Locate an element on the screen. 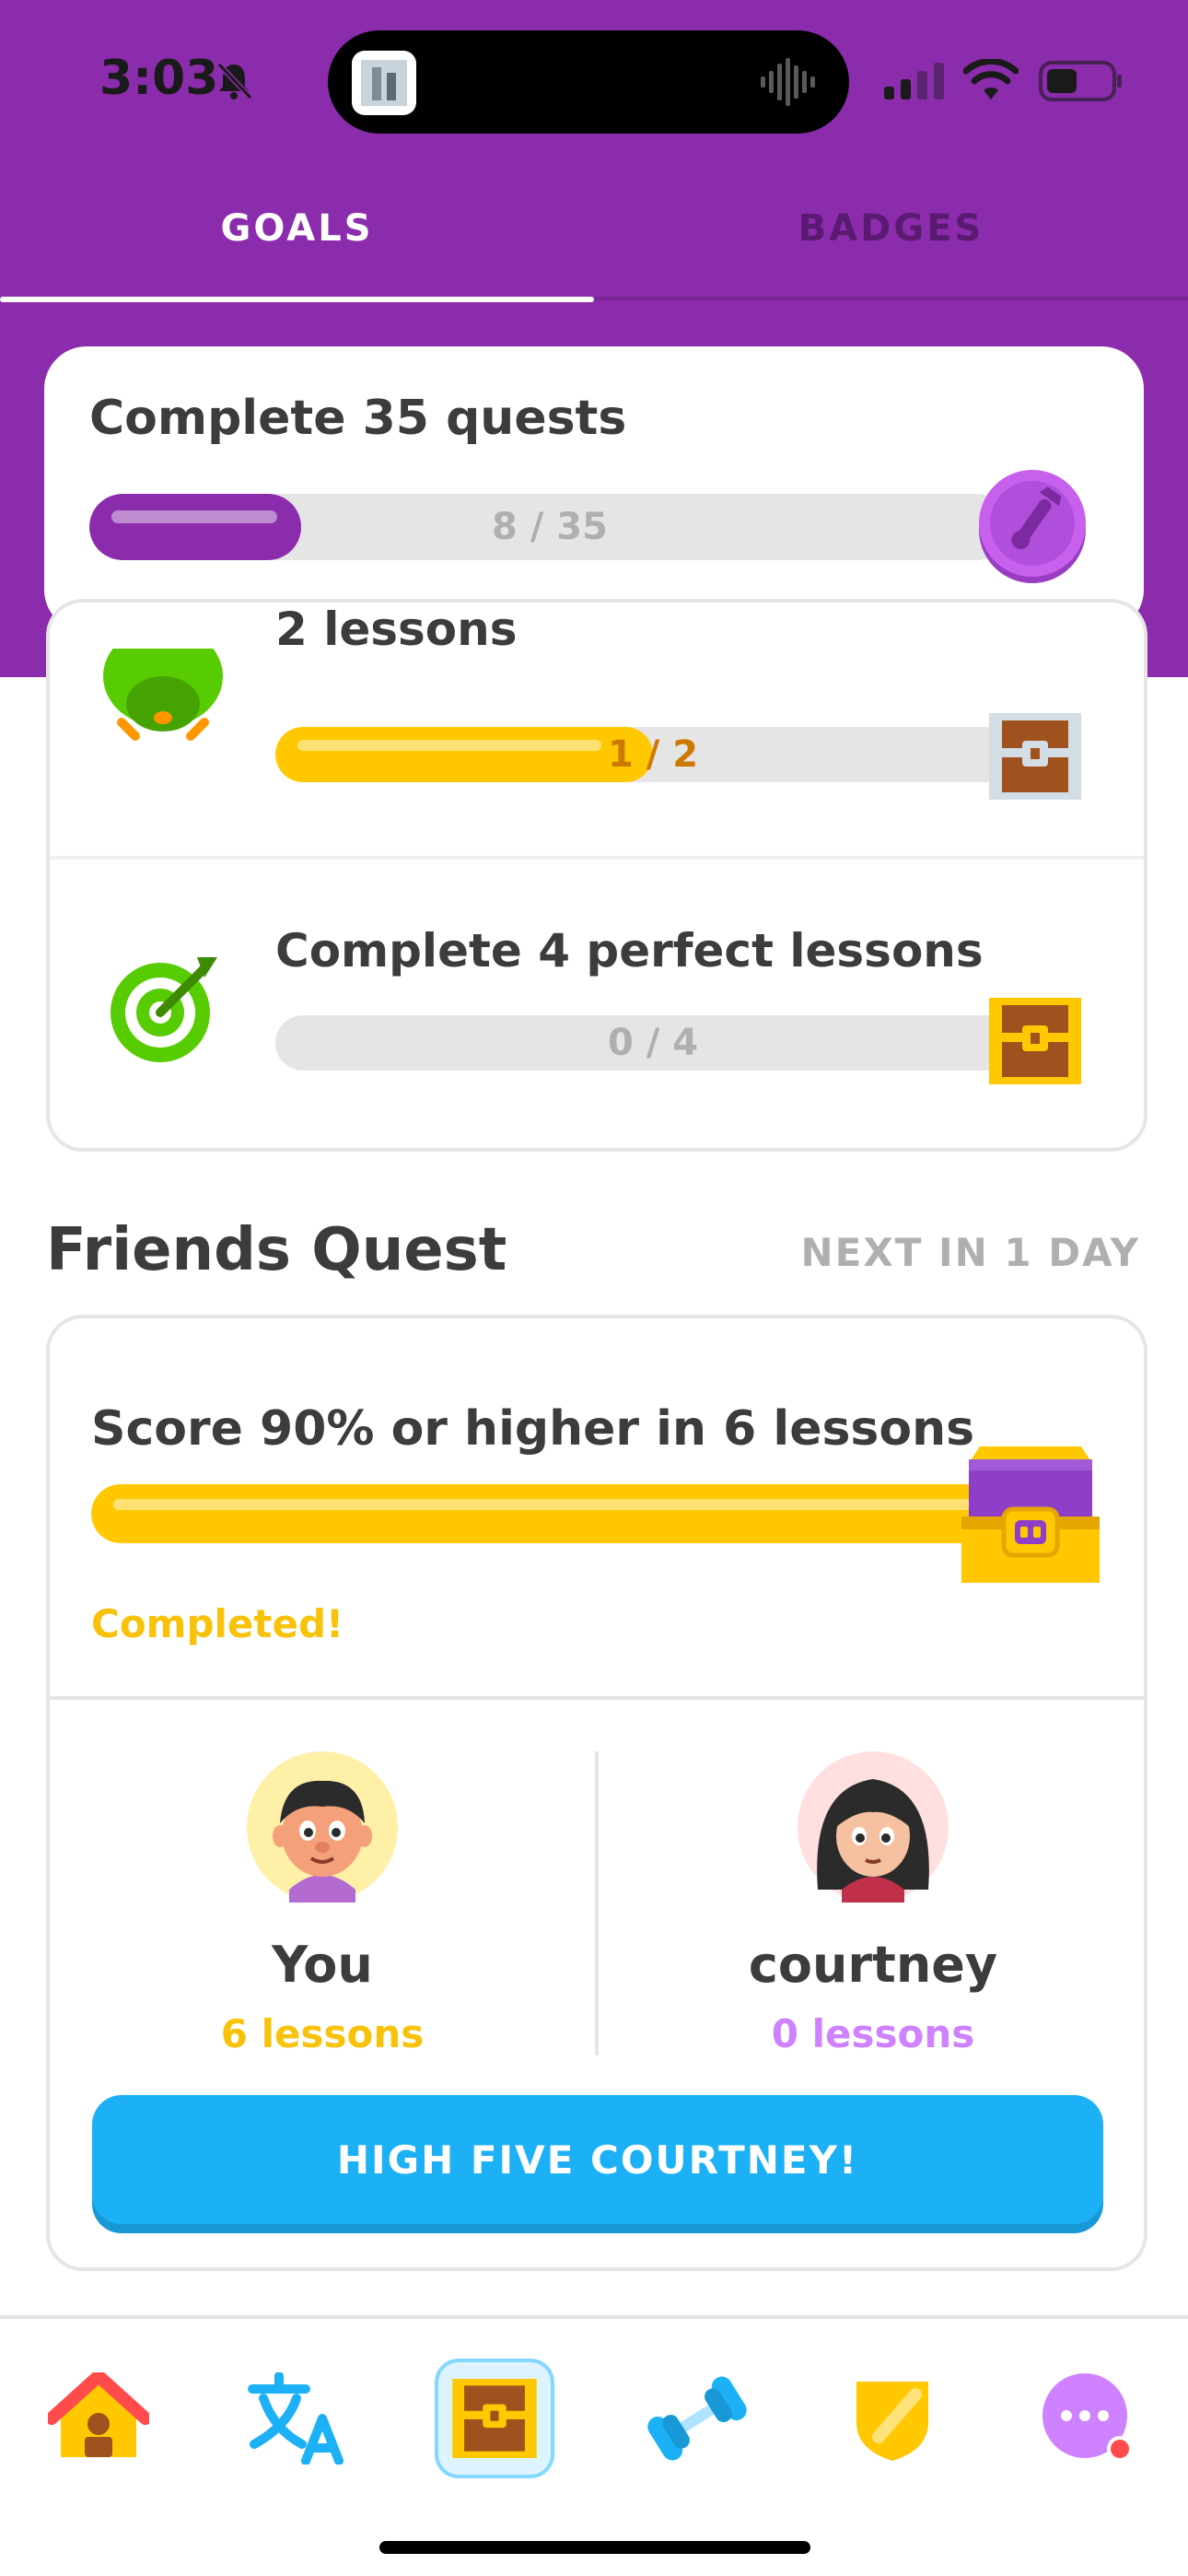 Image resolution: width=1188 pixels, height=2576 pixels. trumpet-badge-icon is located at coordinates (1032, 526).